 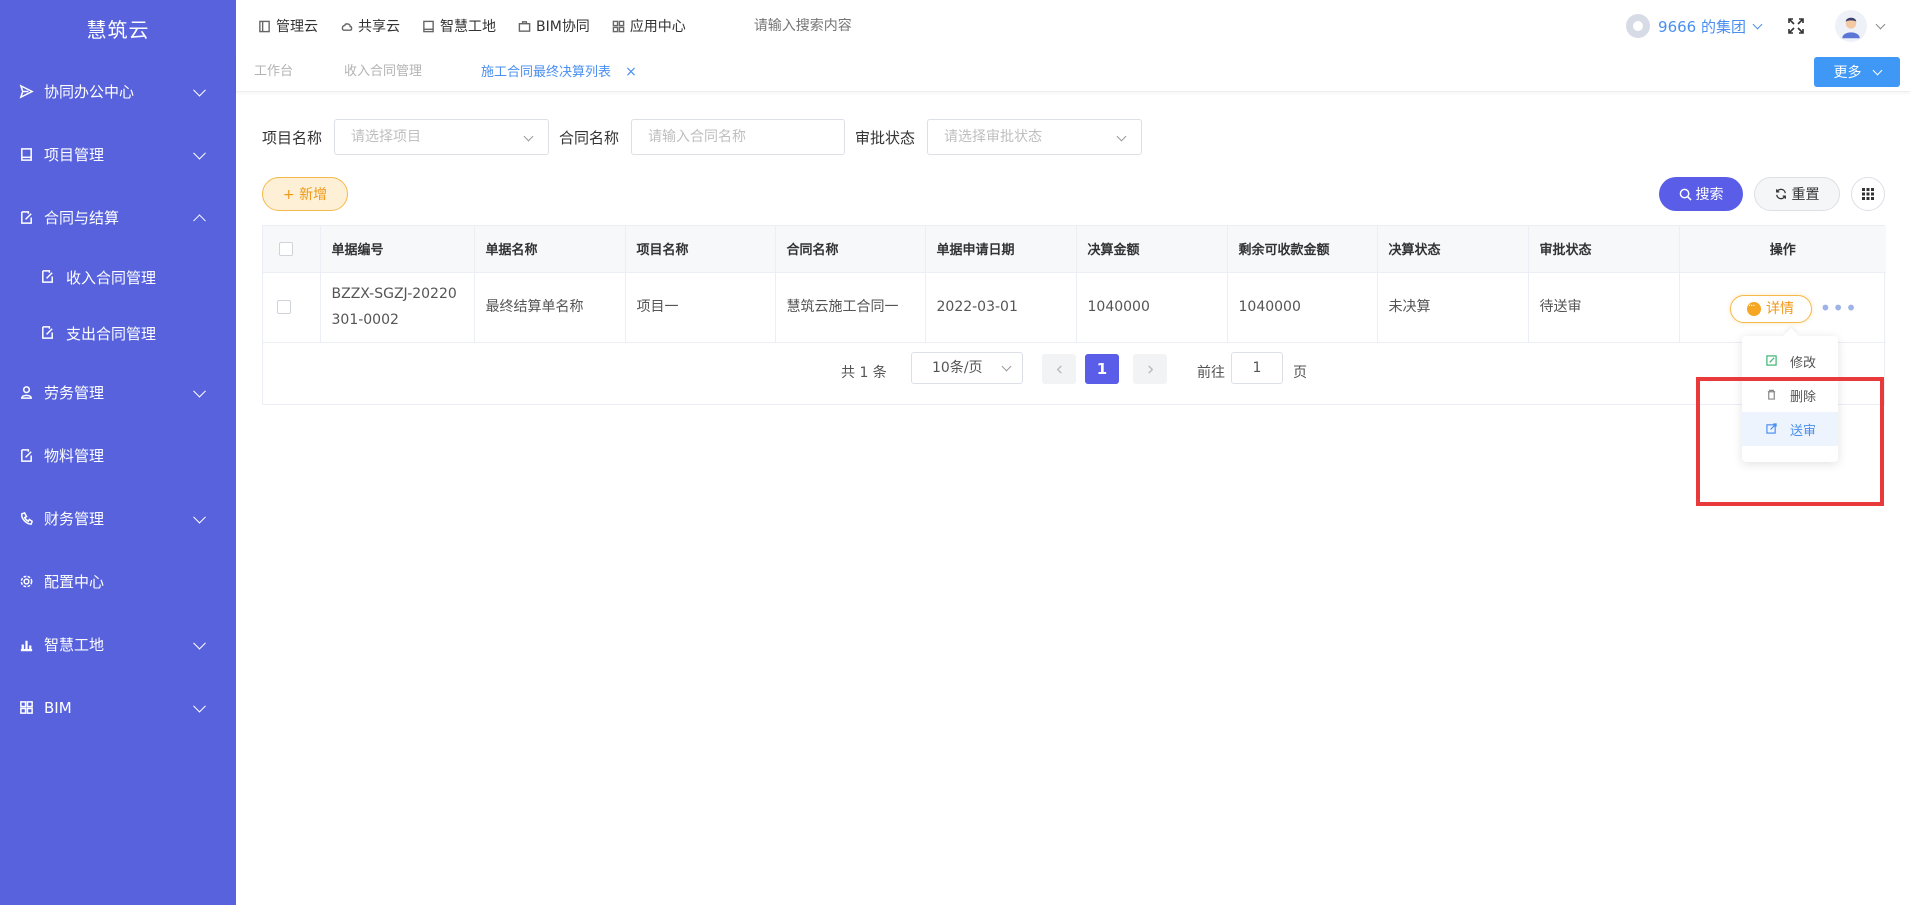 I want to click on column-header: 决算状态, so click(x=1453, y=249).